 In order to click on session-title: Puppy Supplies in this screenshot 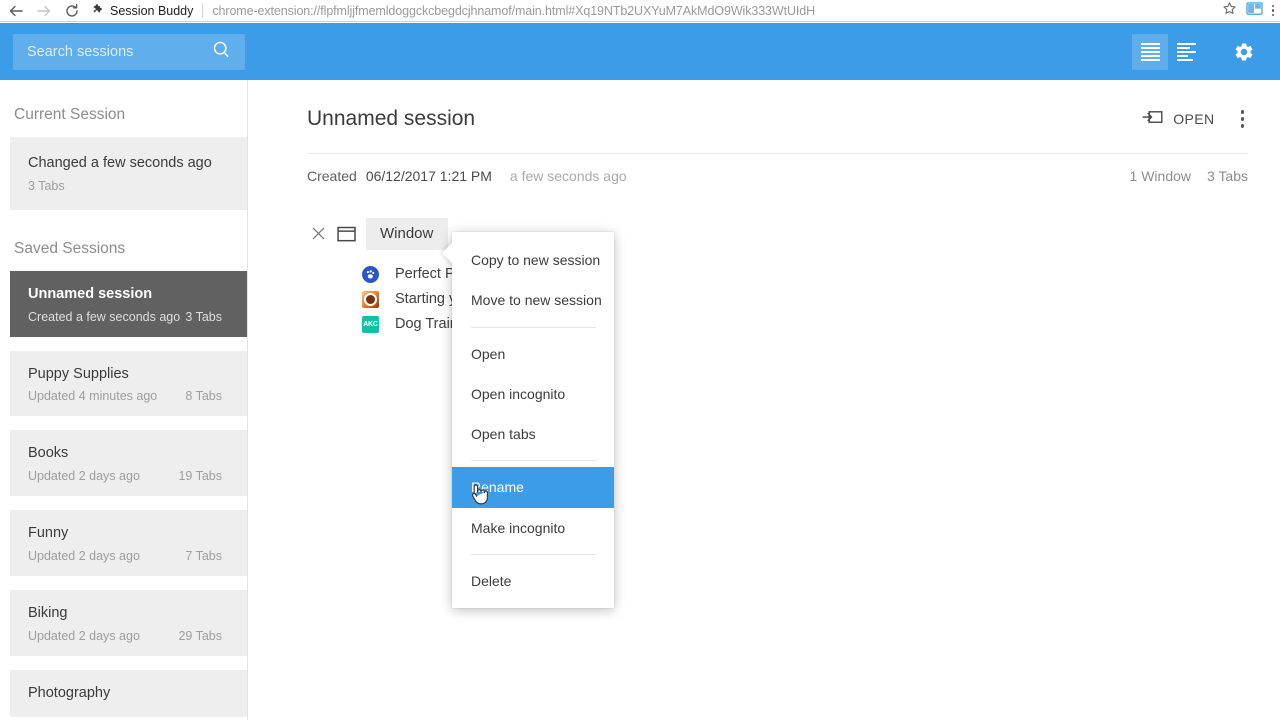, I will do `click(78, 373)`.